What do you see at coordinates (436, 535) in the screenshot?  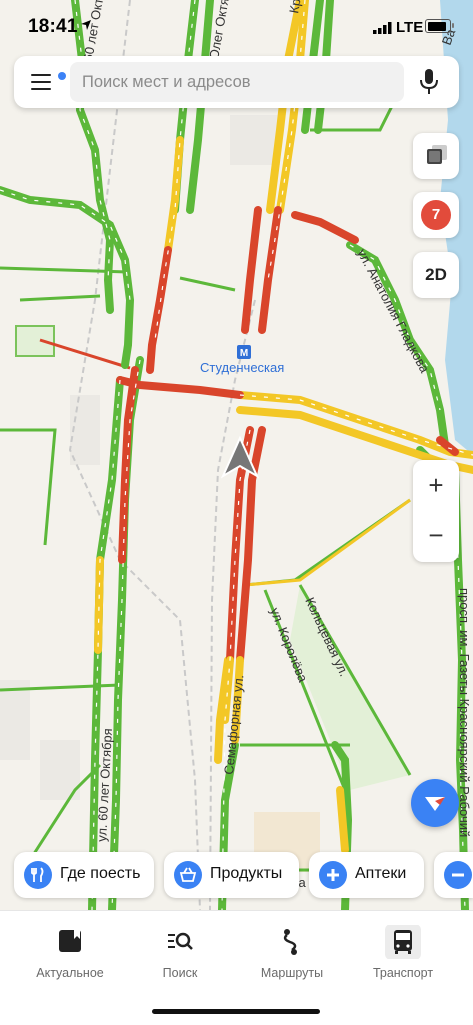 I see `zoom-out-button: −` at bounding box center [436, 535].